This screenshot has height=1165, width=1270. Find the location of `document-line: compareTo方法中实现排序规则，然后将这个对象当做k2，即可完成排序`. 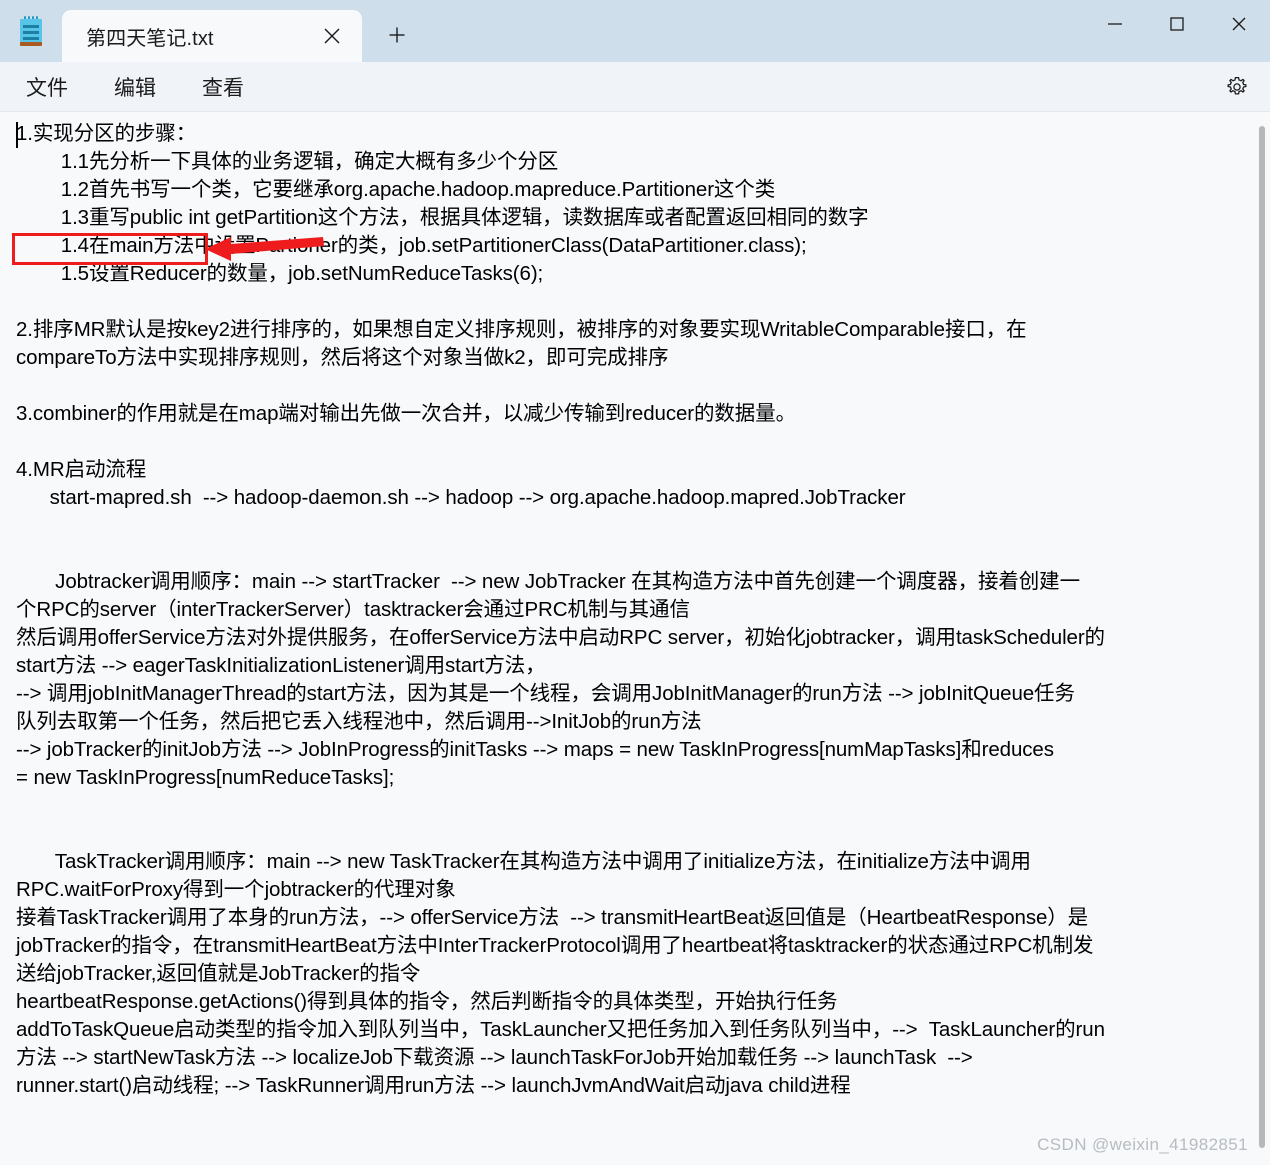

document-line: compareTo方法中实现排序规则，然后将这个对象当做k2，即可完成排序 is located at coordinates (342, 357).